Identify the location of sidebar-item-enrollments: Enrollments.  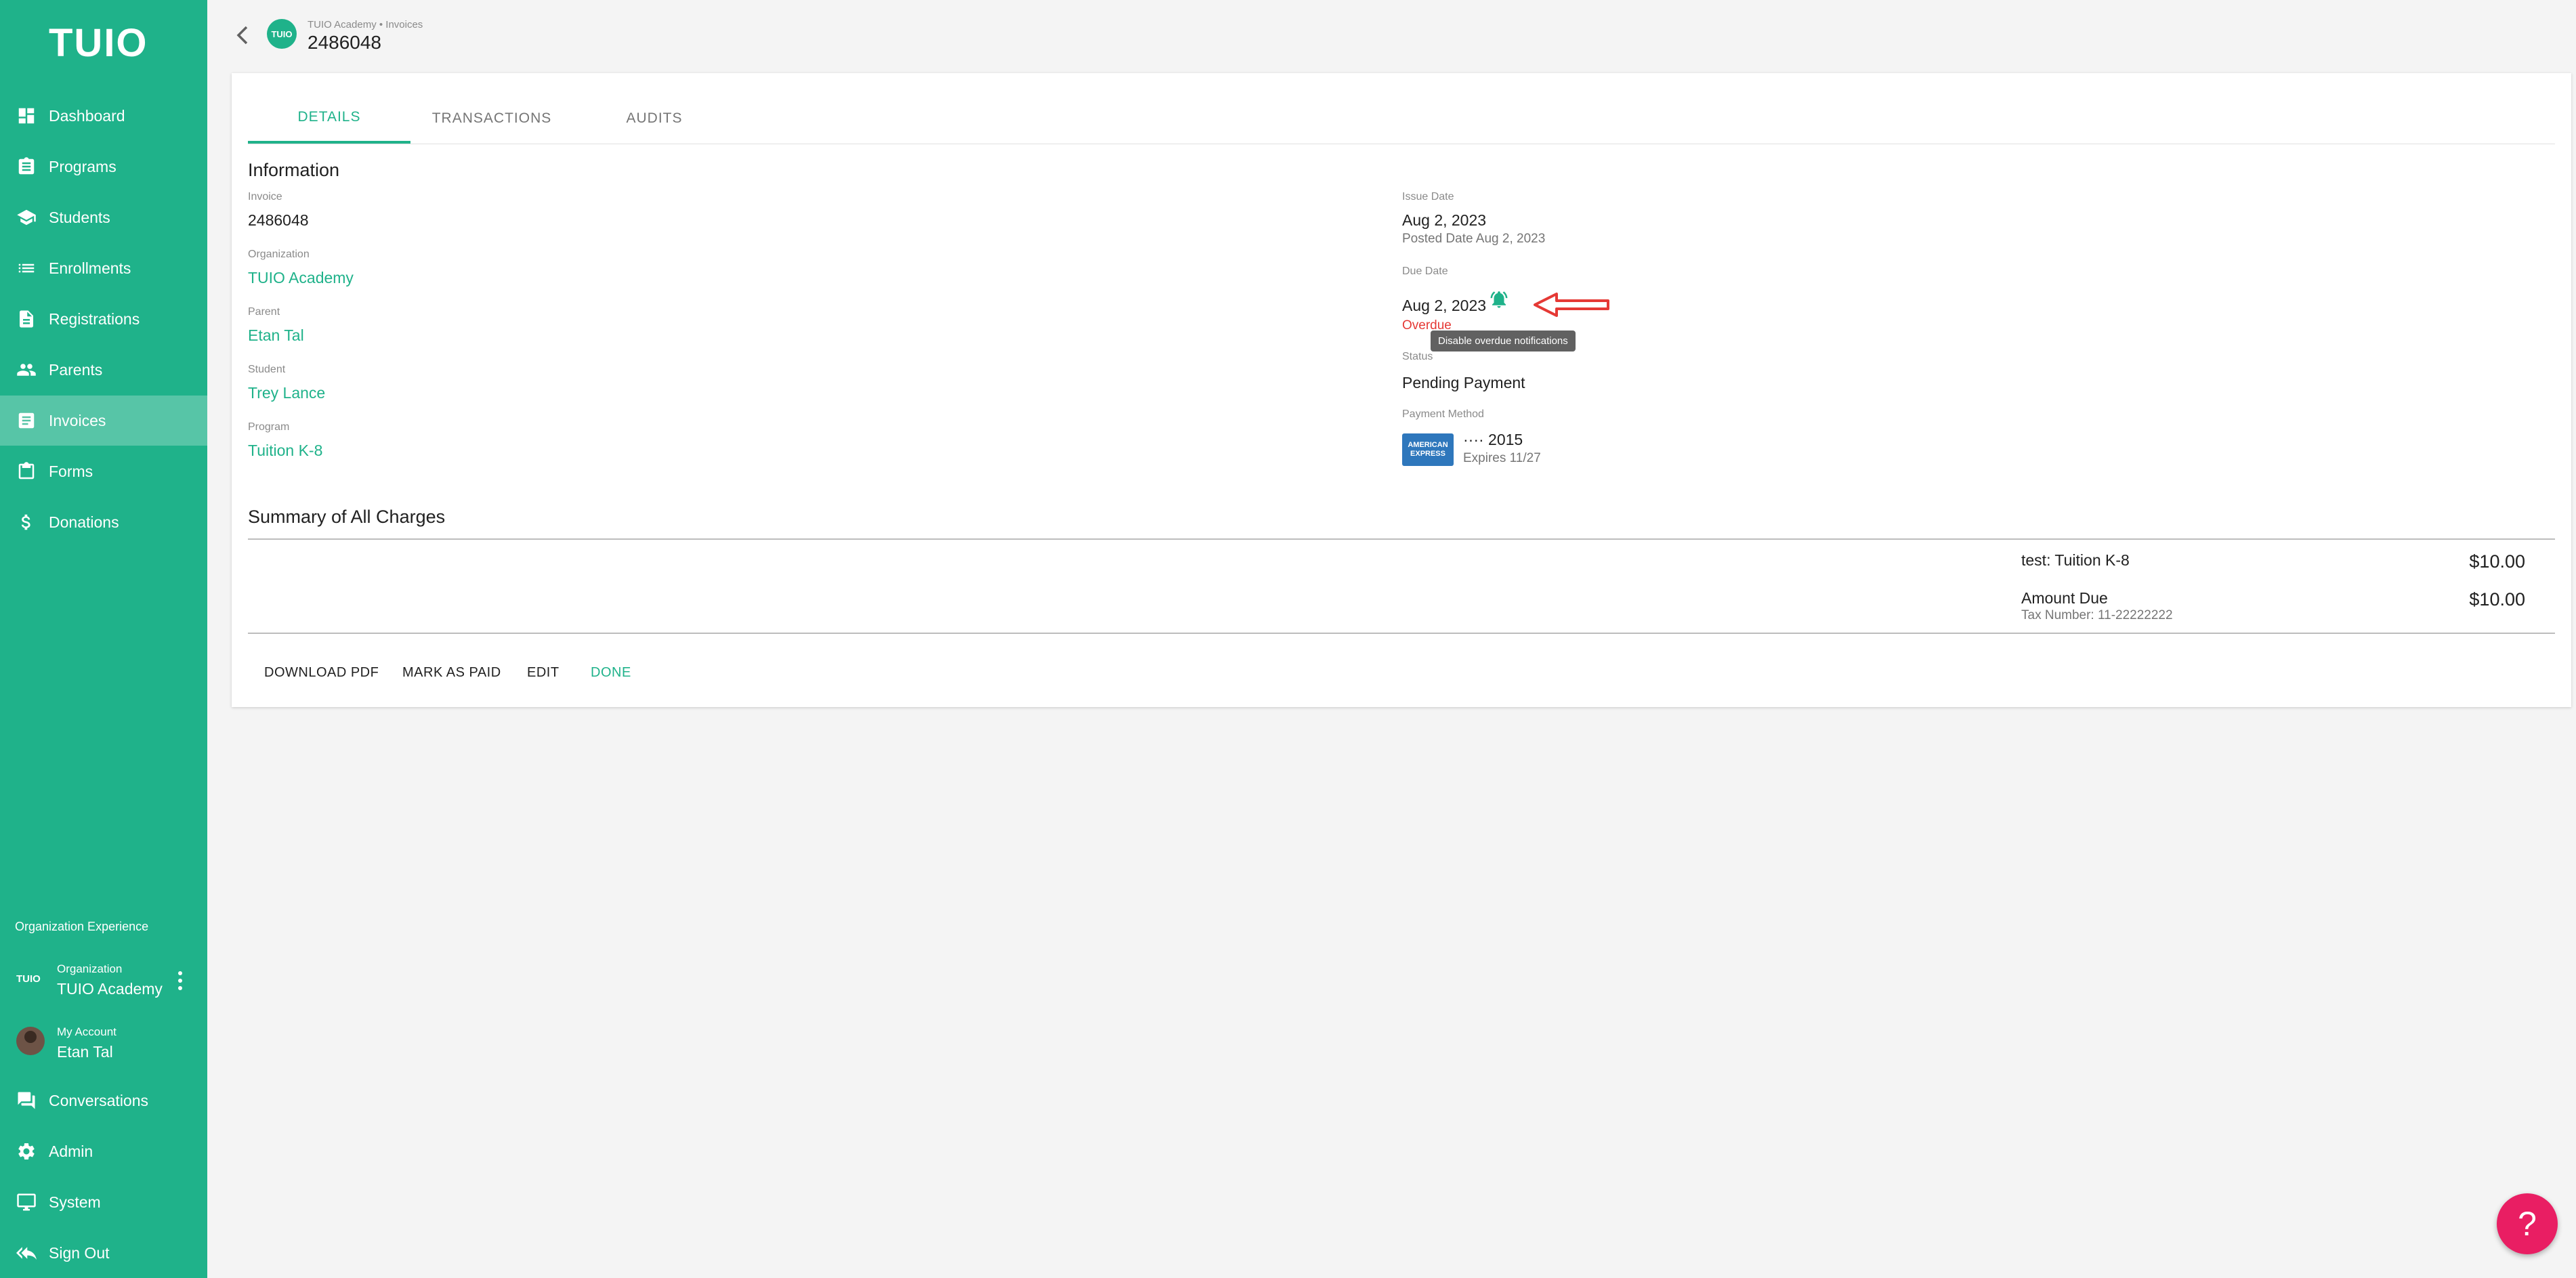
(103, 268).